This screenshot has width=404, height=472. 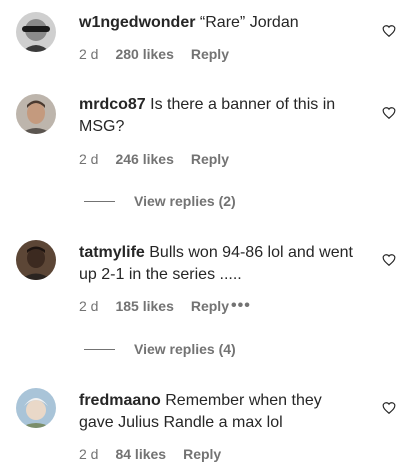 I want to click on more-options-icon: •••, so click(x=241, y=306).